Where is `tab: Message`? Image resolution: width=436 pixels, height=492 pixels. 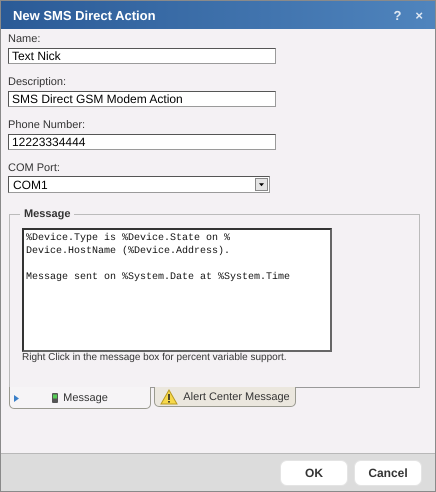
tab: Message is located at coordinates (80, 398).